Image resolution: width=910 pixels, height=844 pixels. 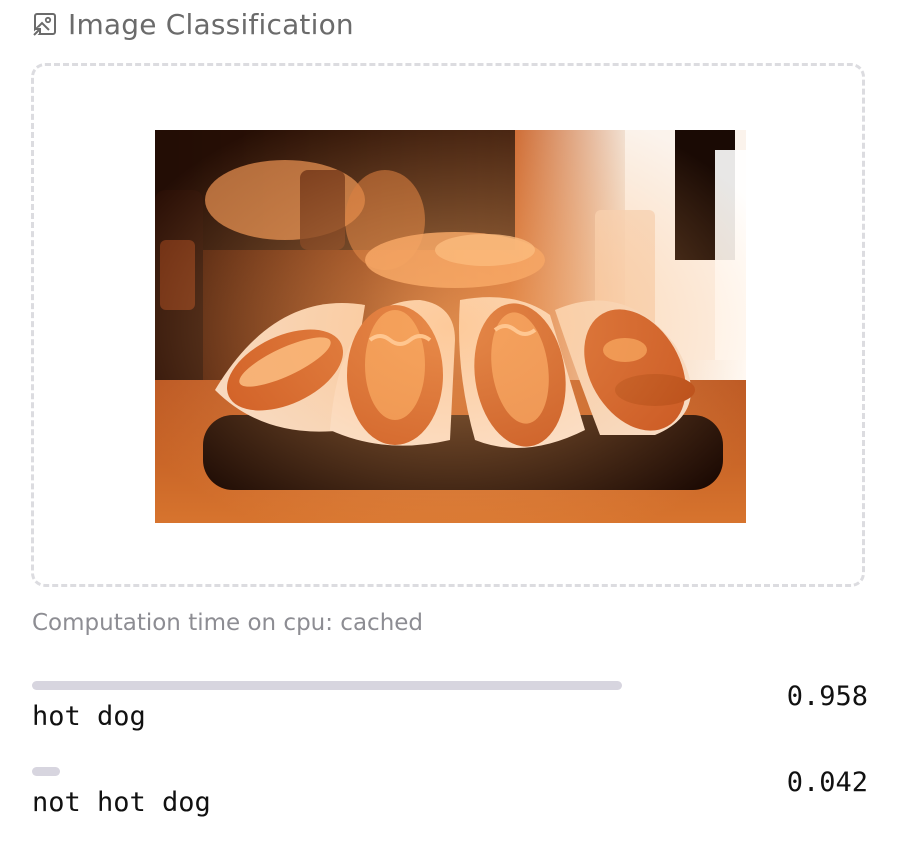 I want to click on computation-time: Computation time on cpu: cached, so click(x=228, y=623).